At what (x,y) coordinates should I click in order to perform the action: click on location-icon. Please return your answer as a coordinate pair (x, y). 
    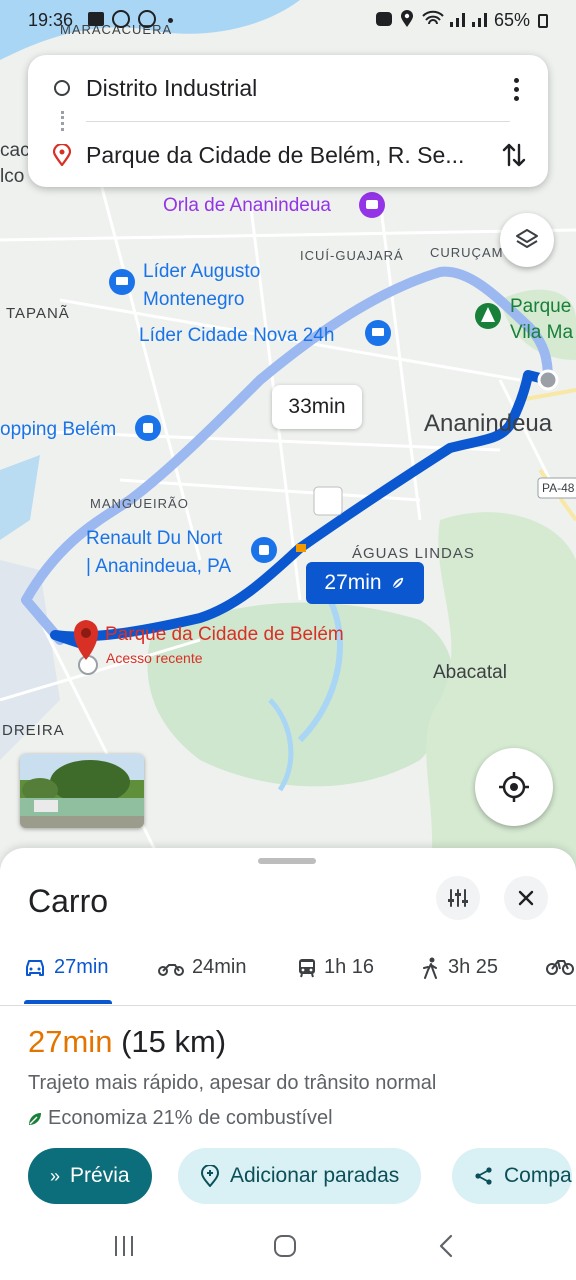
    Looking at the image, I should click on (407, 18).